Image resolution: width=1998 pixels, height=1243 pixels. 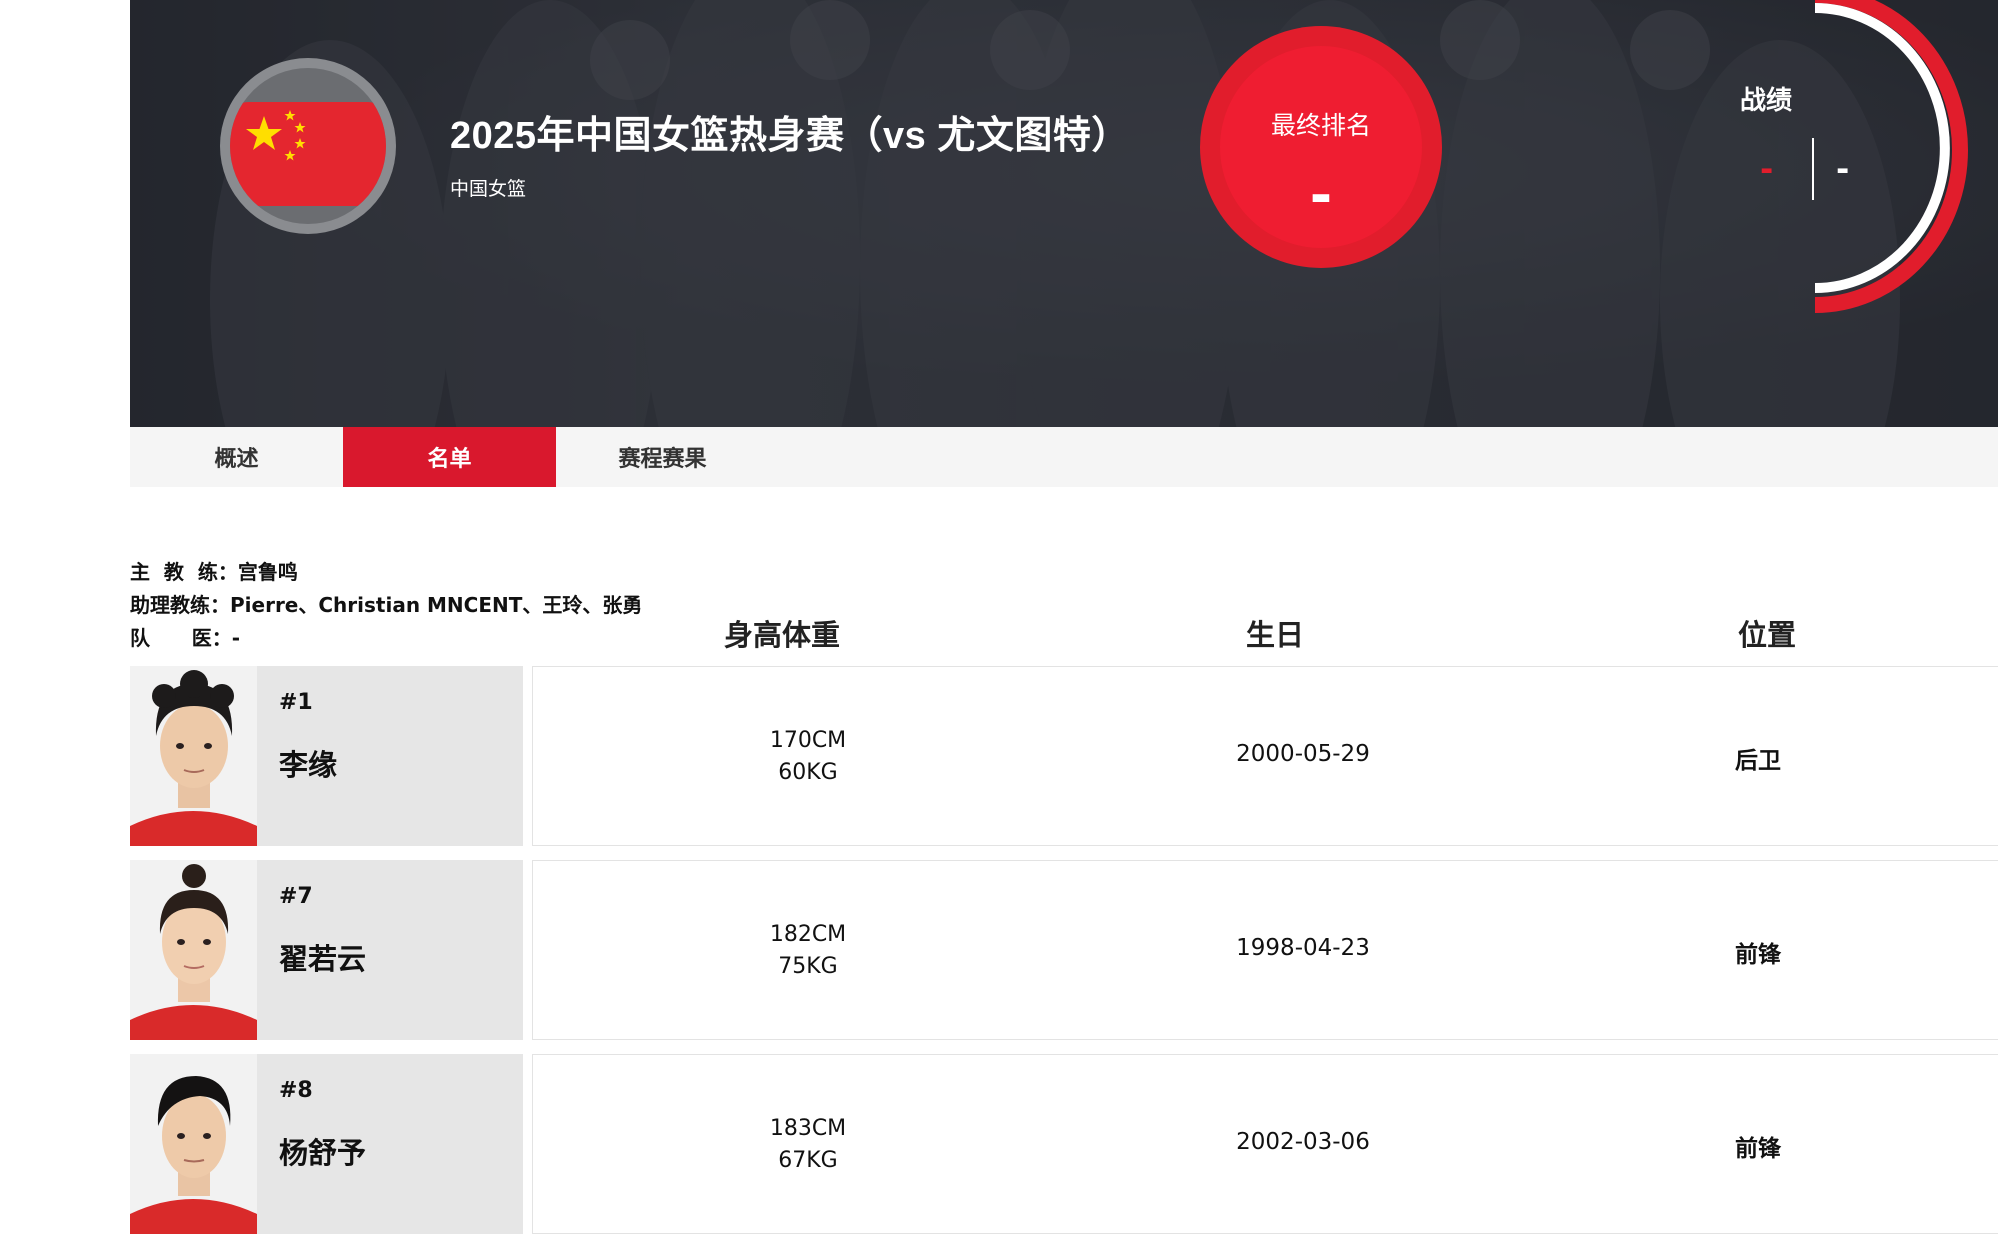 What do you see at coordinates (808, 740) in the screenshot?
I see `player-height: 170CM` at bounding box center [808, 740].